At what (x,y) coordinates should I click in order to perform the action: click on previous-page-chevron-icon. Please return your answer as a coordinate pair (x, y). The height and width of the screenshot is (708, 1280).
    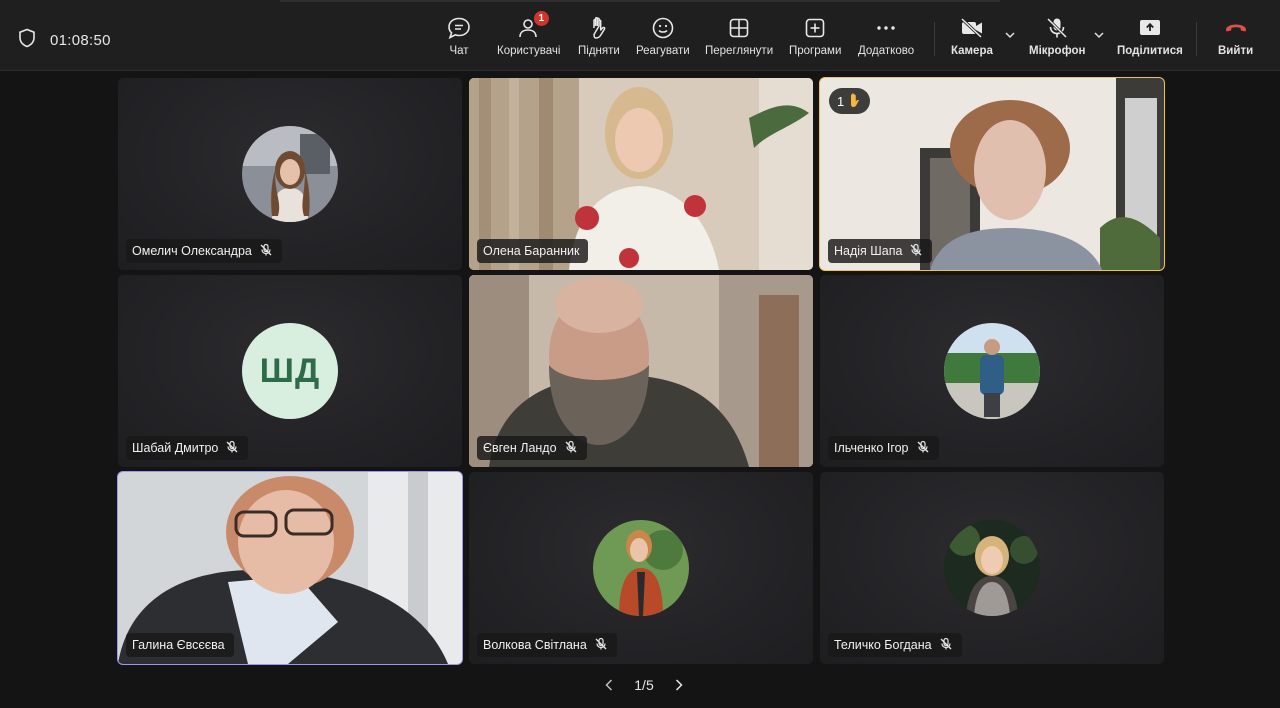
    Looking at the image, I should click on (609, 685).